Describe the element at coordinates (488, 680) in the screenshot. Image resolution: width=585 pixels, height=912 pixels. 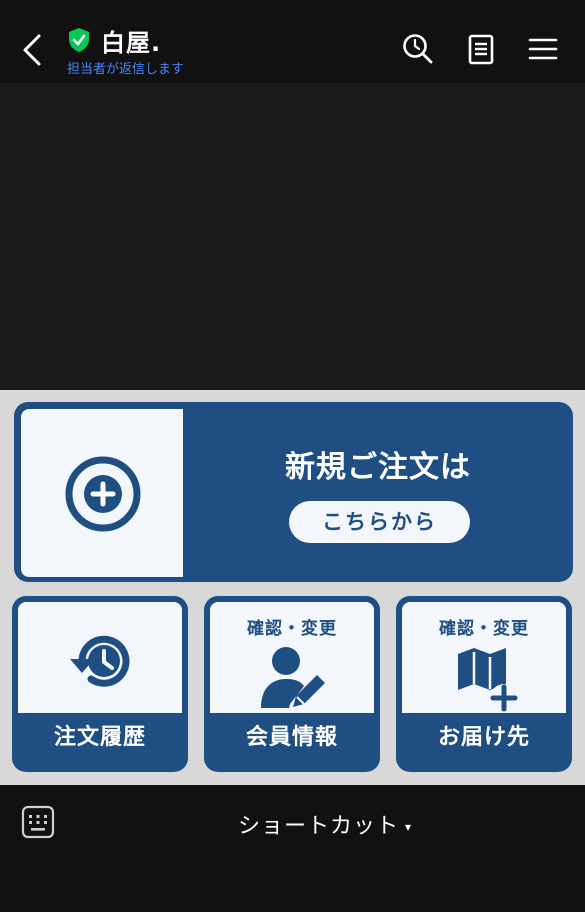
I see `map-add-icon` at that location.